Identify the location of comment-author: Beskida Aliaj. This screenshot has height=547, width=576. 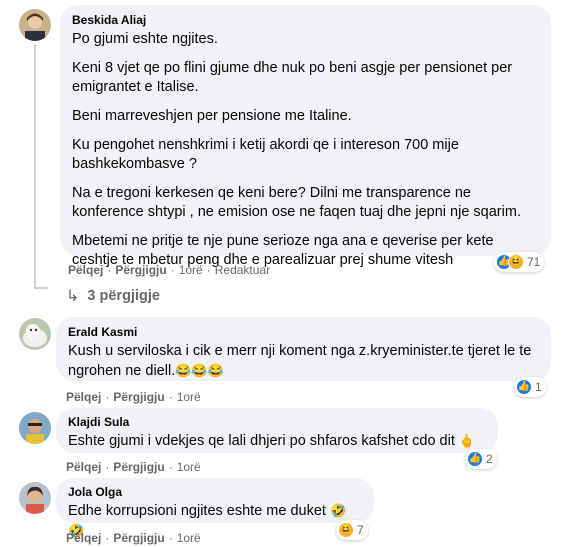
(305, 20).